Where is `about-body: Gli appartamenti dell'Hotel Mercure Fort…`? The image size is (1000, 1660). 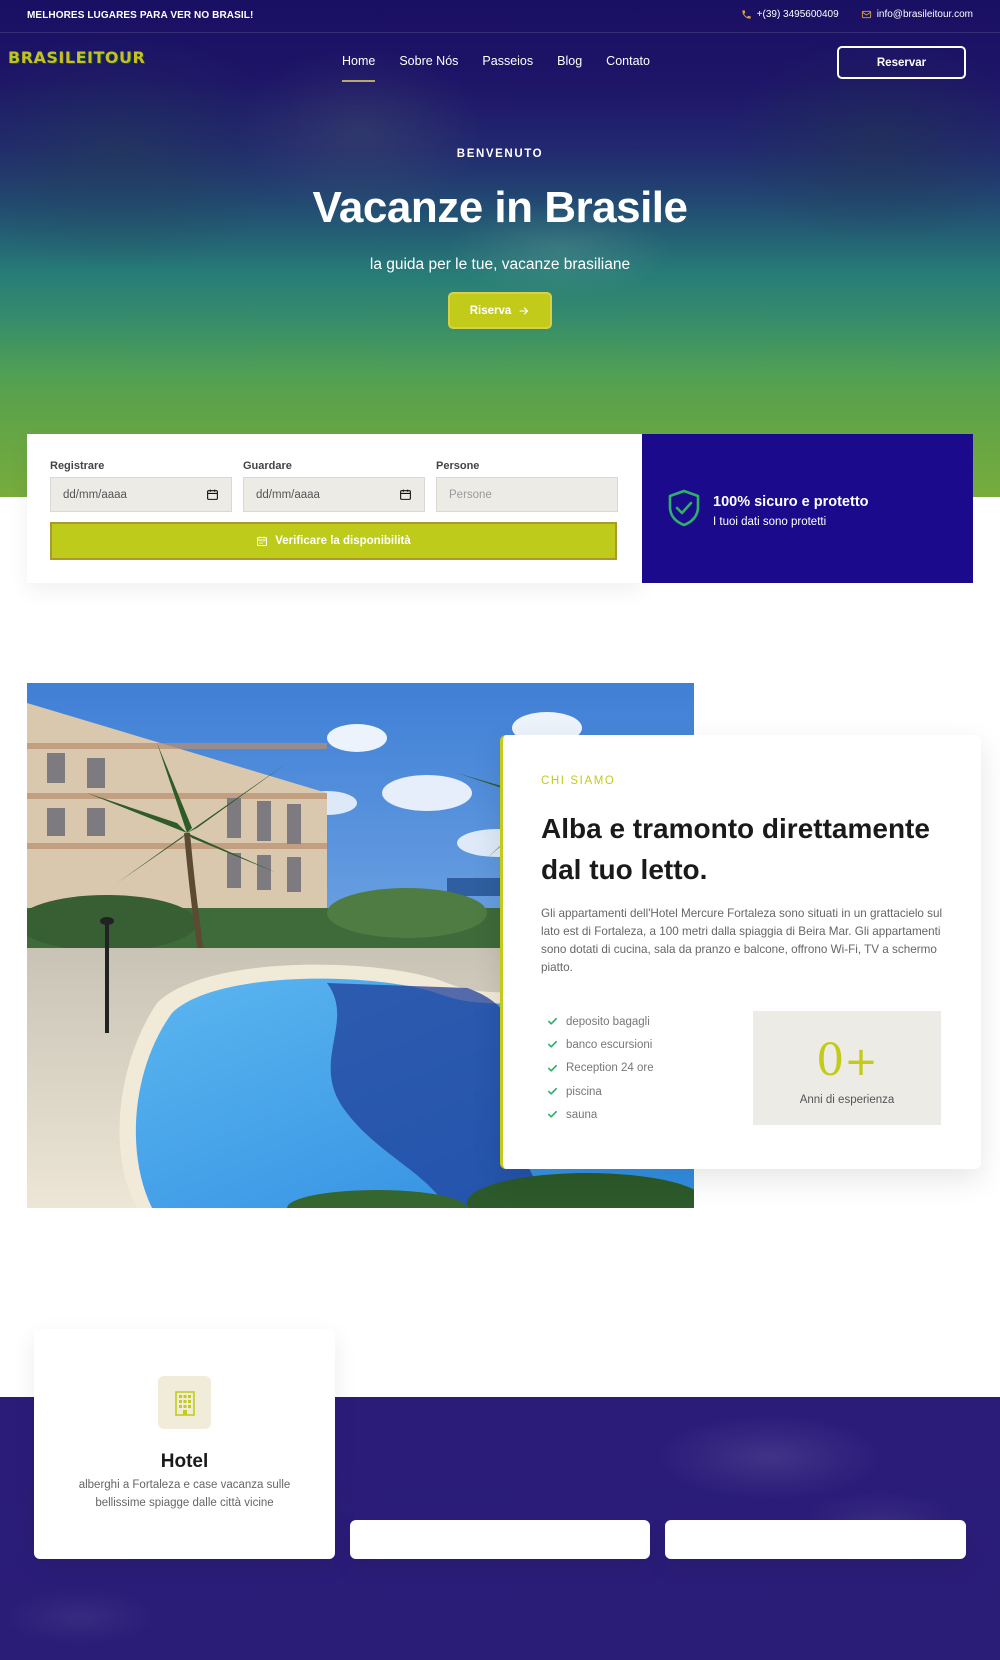
about-body: Gli appartamenti dell'Hotel Mercure Fort… is located at coordinates (742, 940).